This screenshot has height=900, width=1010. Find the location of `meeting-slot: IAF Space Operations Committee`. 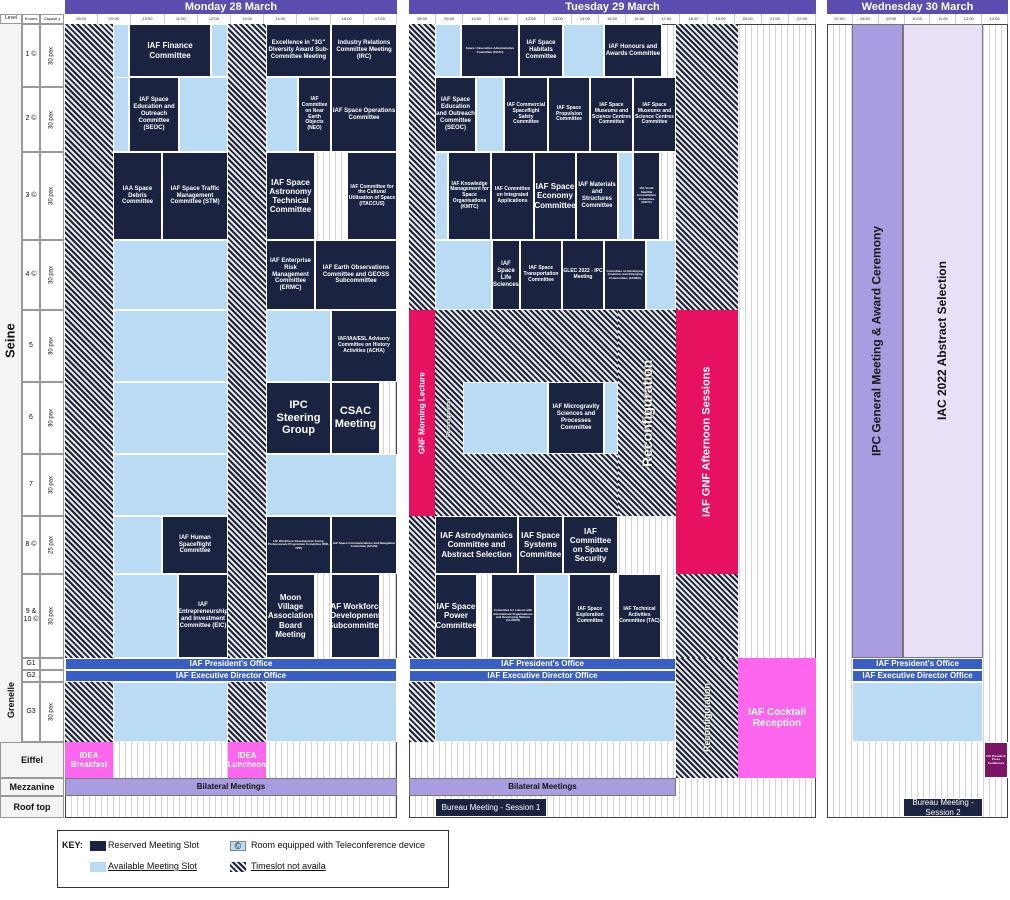

meeting-slot: IAF Space Operations Committee is located at coordinates (364, 114).